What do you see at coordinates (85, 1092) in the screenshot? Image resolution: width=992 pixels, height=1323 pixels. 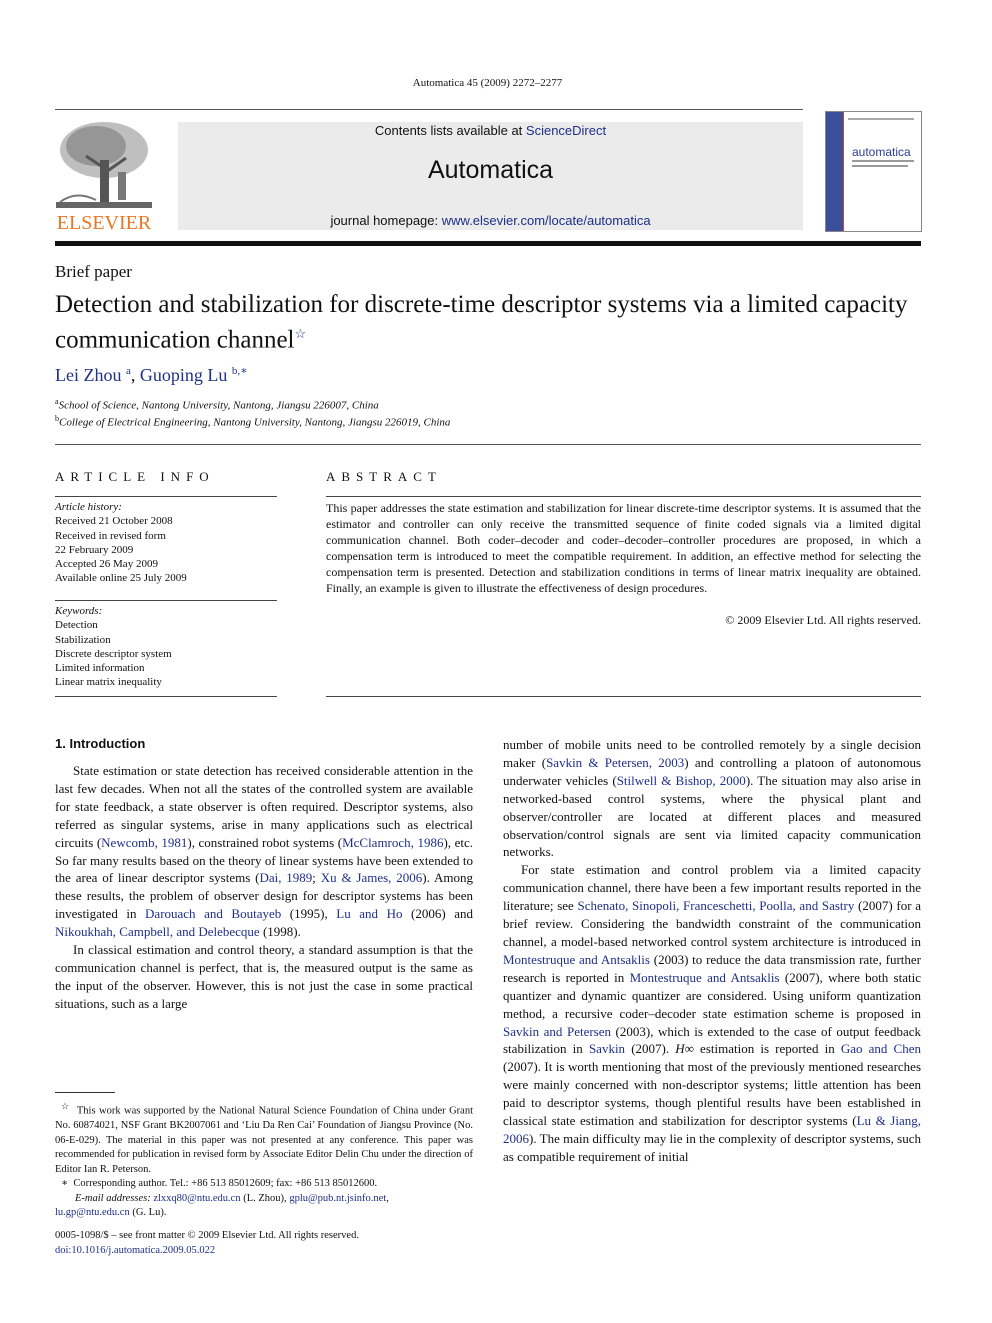 I see `footnote-rule` at bounding box center [85, 1092].